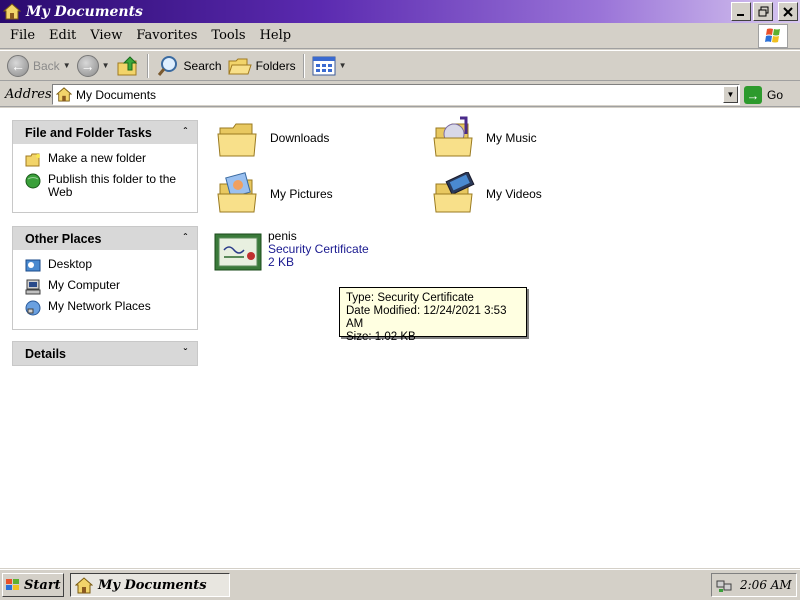 The image size is (800, 600). Describe the element at coordinates (400, 36) in the screenshot. I see `menu-bar: File Edit View Favorites Tools Help` at that location.